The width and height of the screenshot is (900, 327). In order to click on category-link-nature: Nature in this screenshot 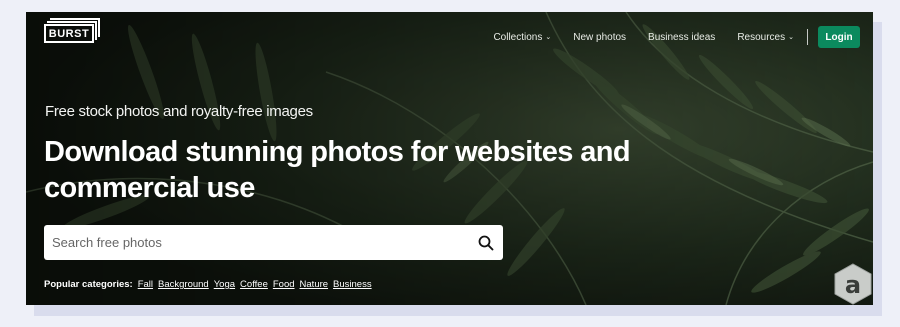, I will do `click(314, 284)`.